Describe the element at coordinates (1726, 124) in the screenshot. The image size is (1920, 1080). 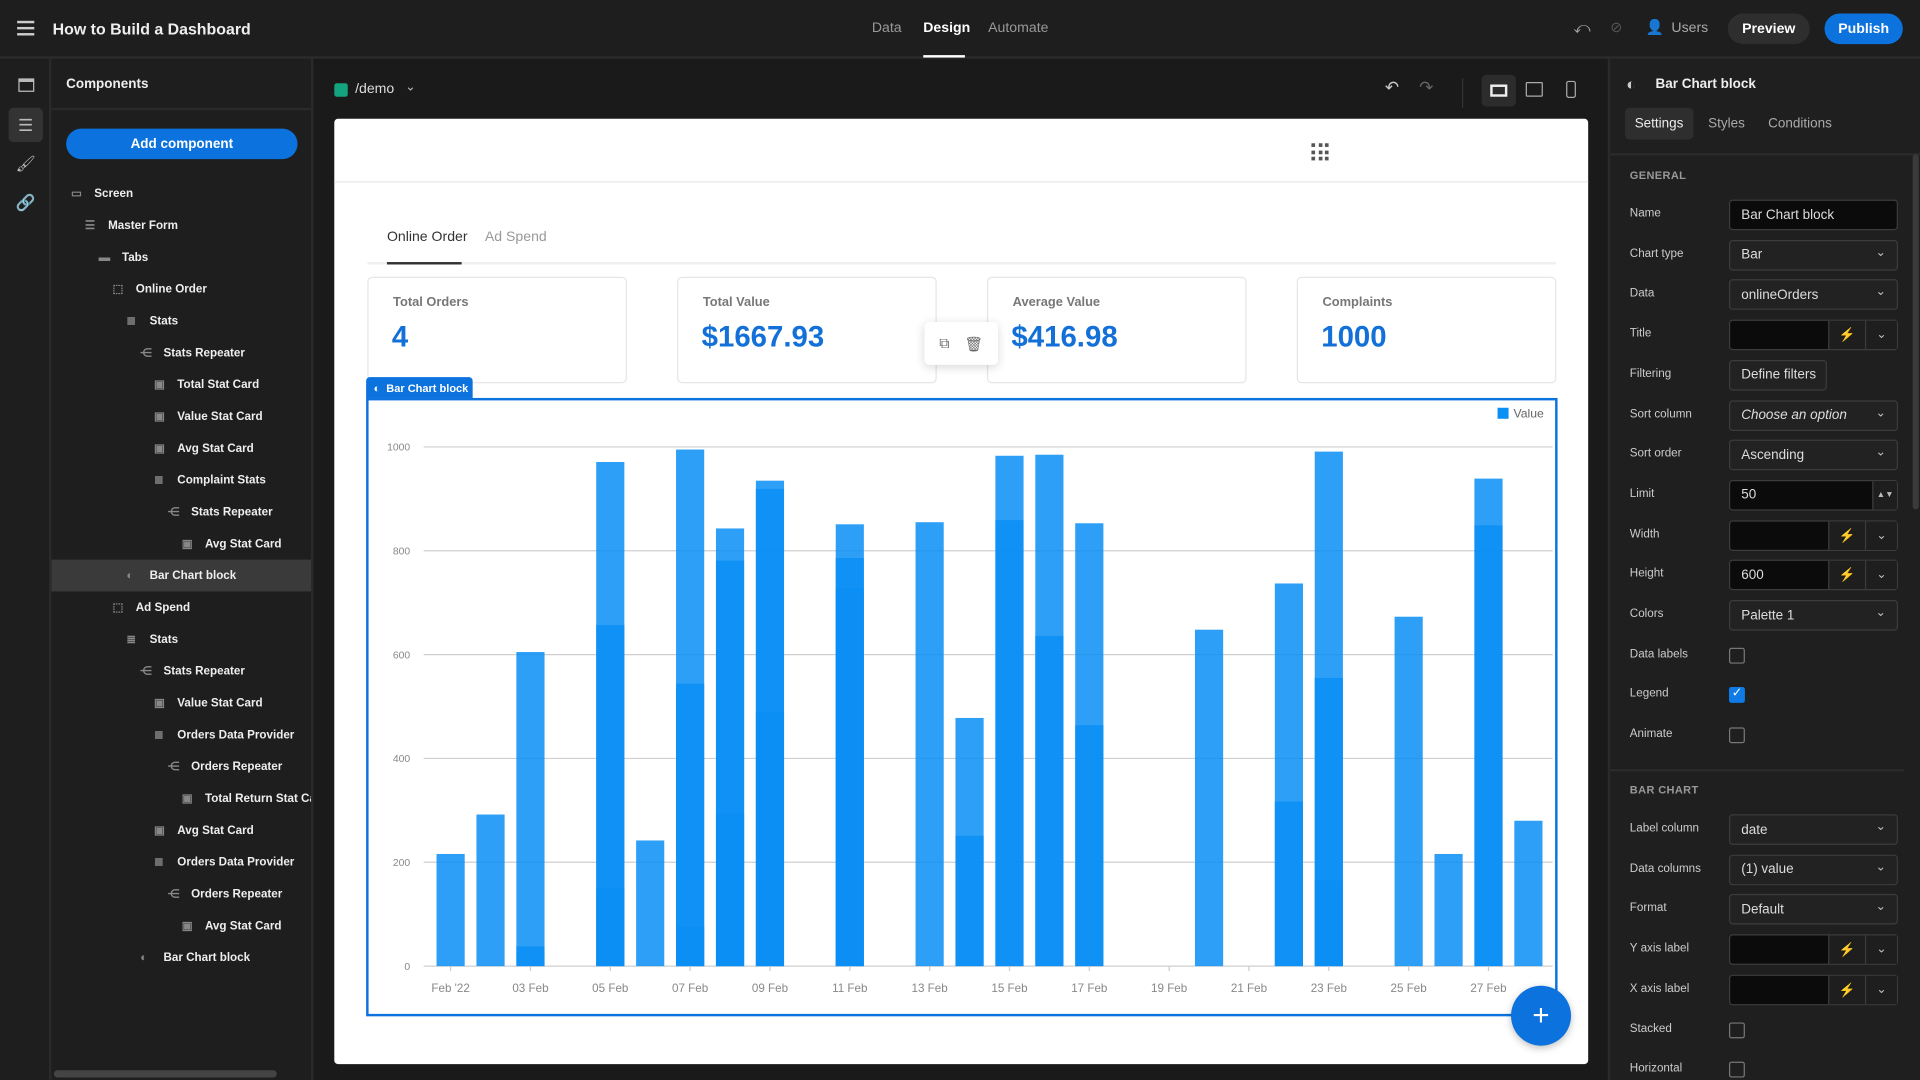
I see `tab-styles: Styles` at that location.